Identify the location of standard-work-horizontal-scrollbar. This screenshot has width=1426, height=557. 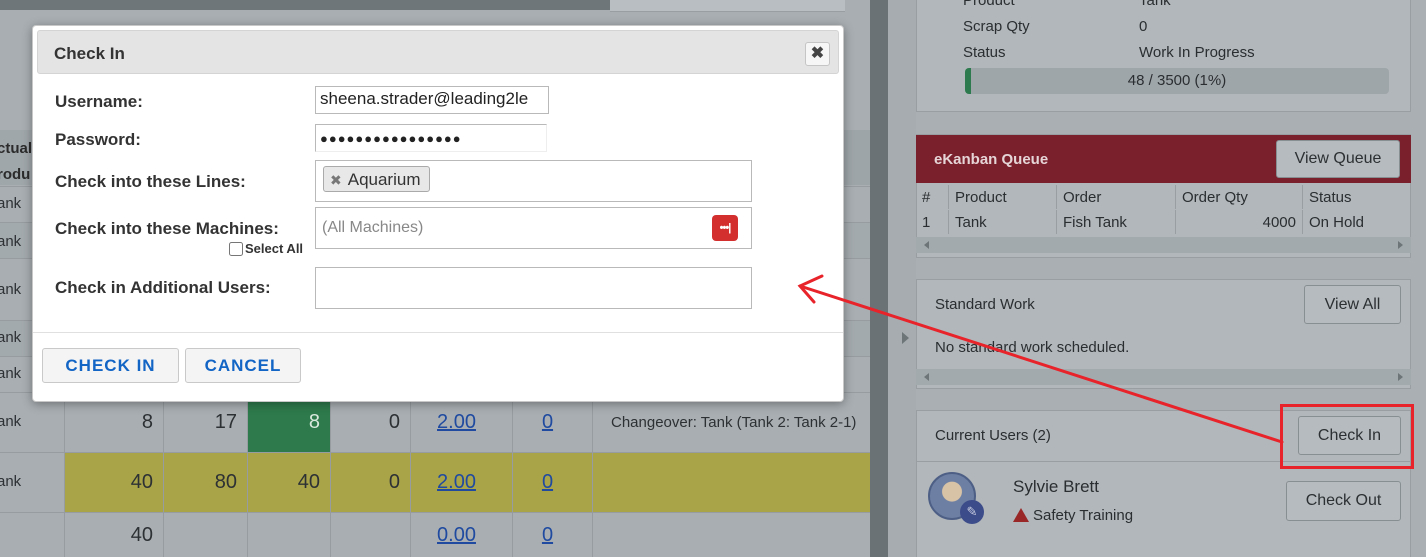
(1163, 377).